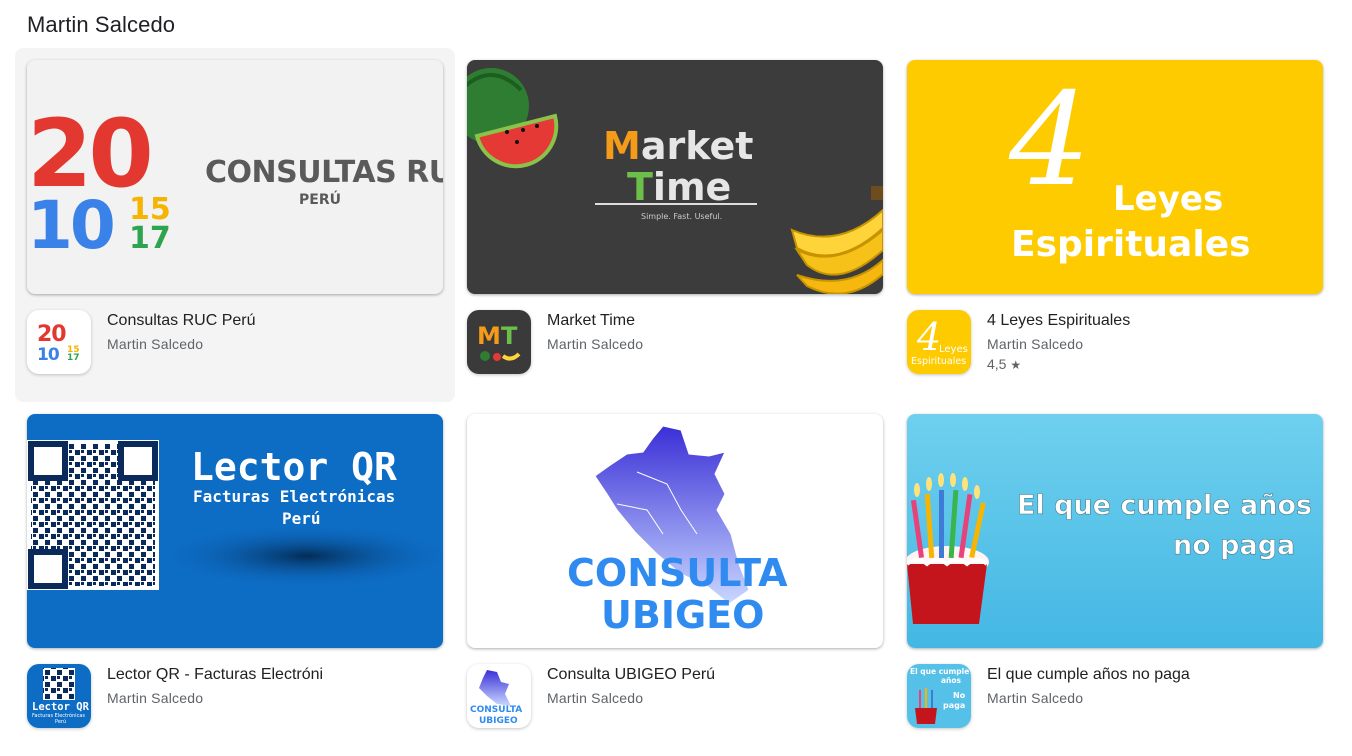  What do you see at coordinates (622, 146) in the screenshot?
I see `banner-letter-m: M` at bounding box center [622, 146].